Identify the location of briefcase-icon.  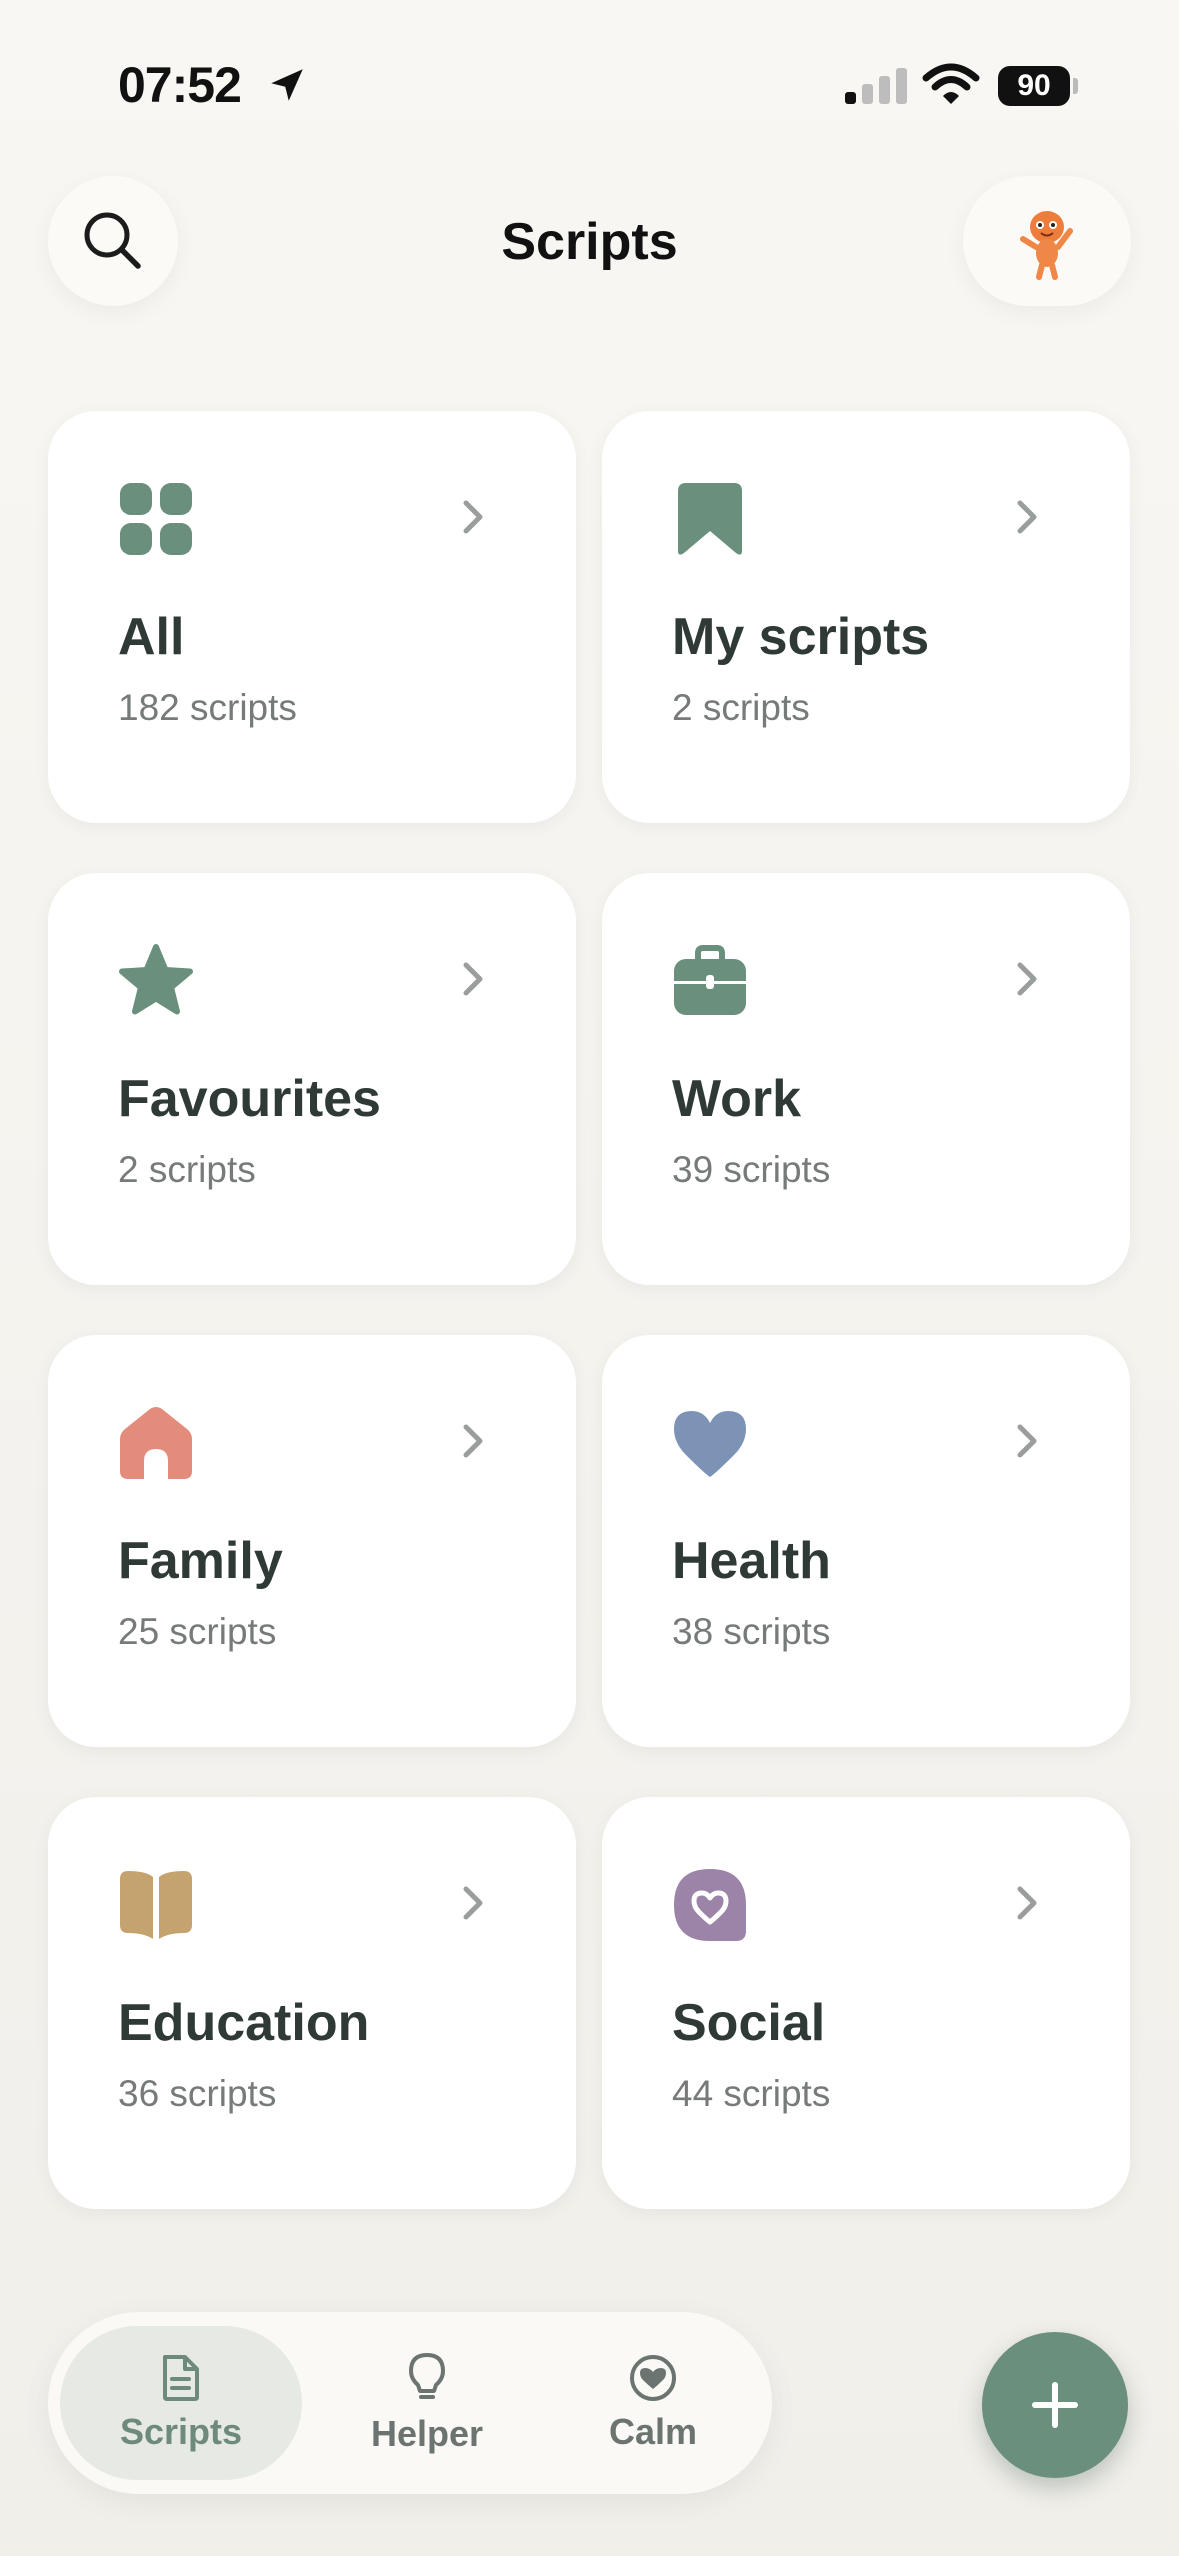
(710, 980).